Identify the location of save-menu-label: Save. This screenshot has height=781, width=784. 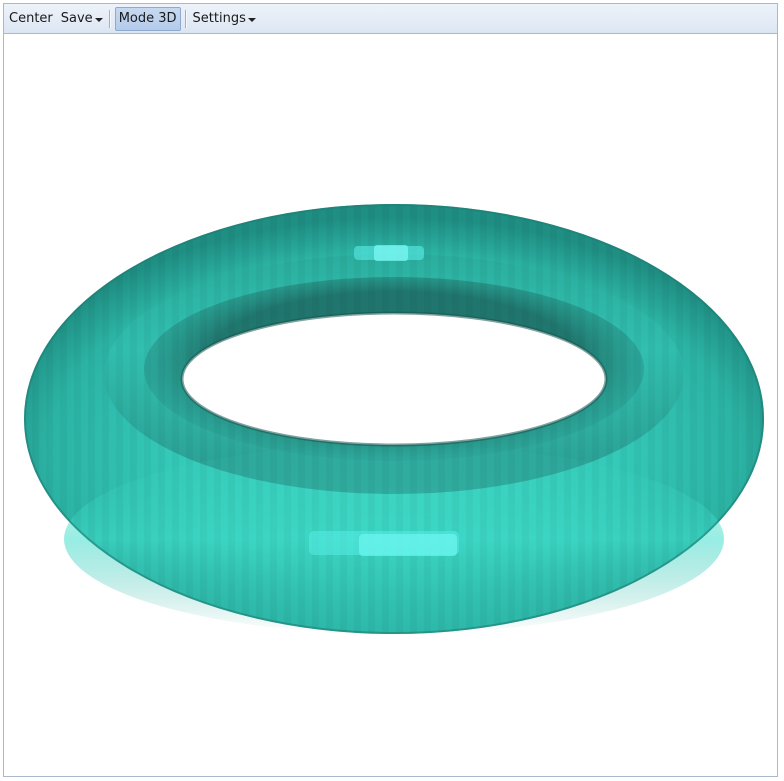
(76, 18).